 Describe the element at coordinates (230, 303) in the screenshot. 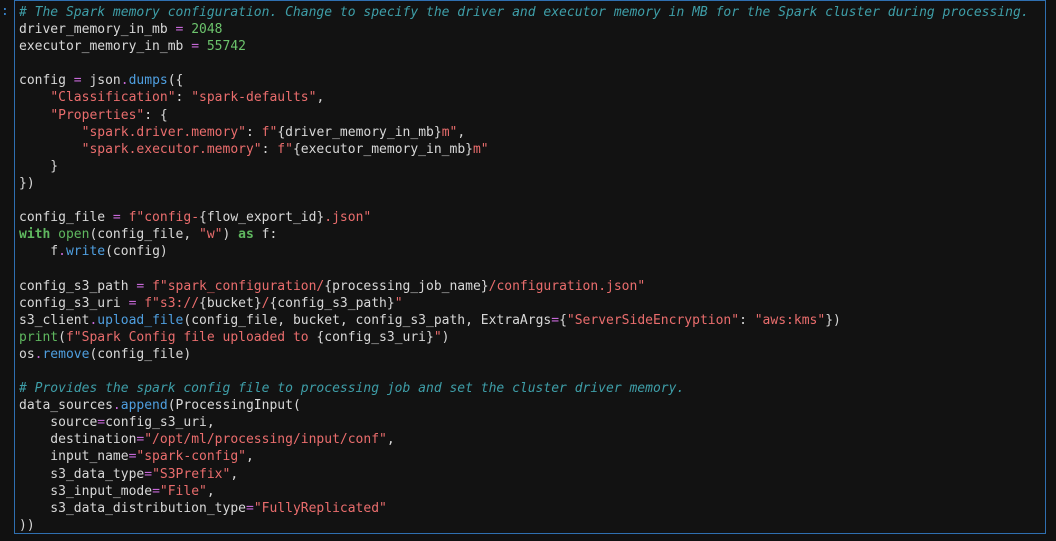

I see `code-token-text: {bucket}` at that location.